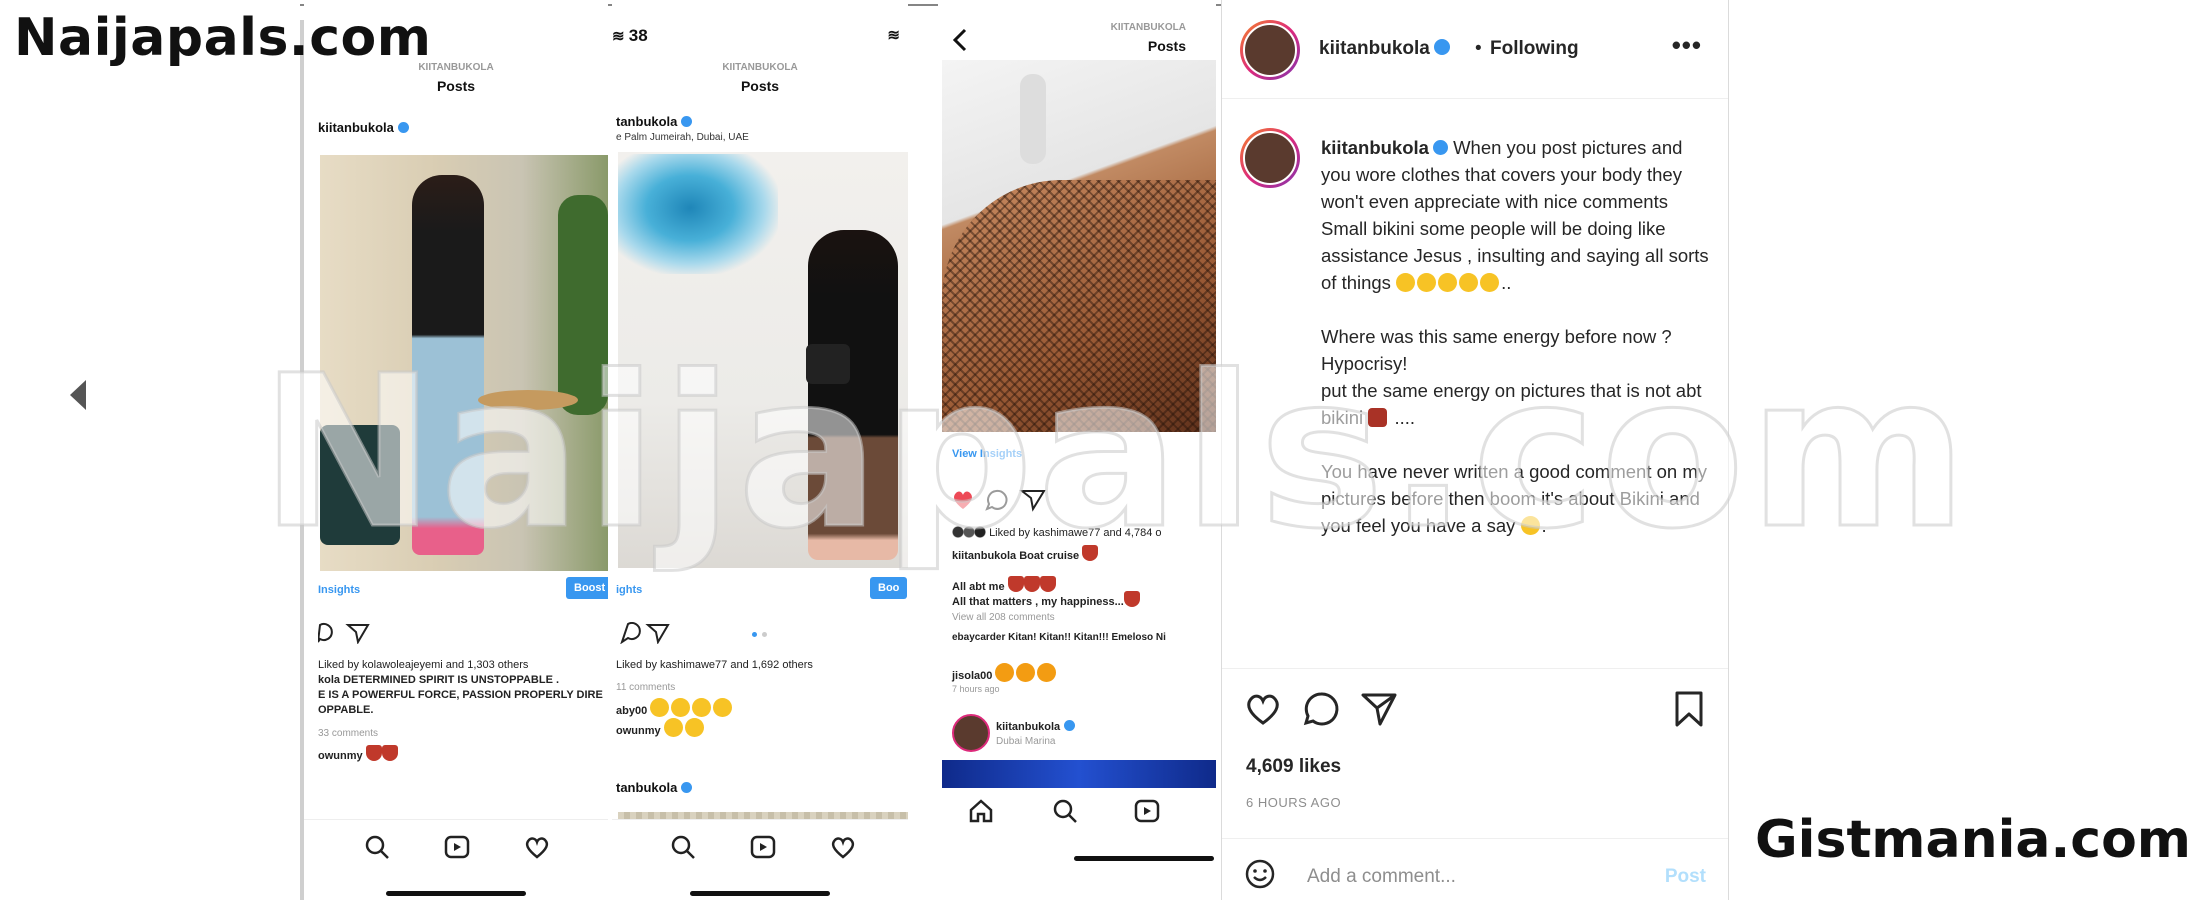  What do you see at coordinates (1689, 709) in the screenshot?
I see `save-bookmark-icon` at bounding box center [1689, 709].